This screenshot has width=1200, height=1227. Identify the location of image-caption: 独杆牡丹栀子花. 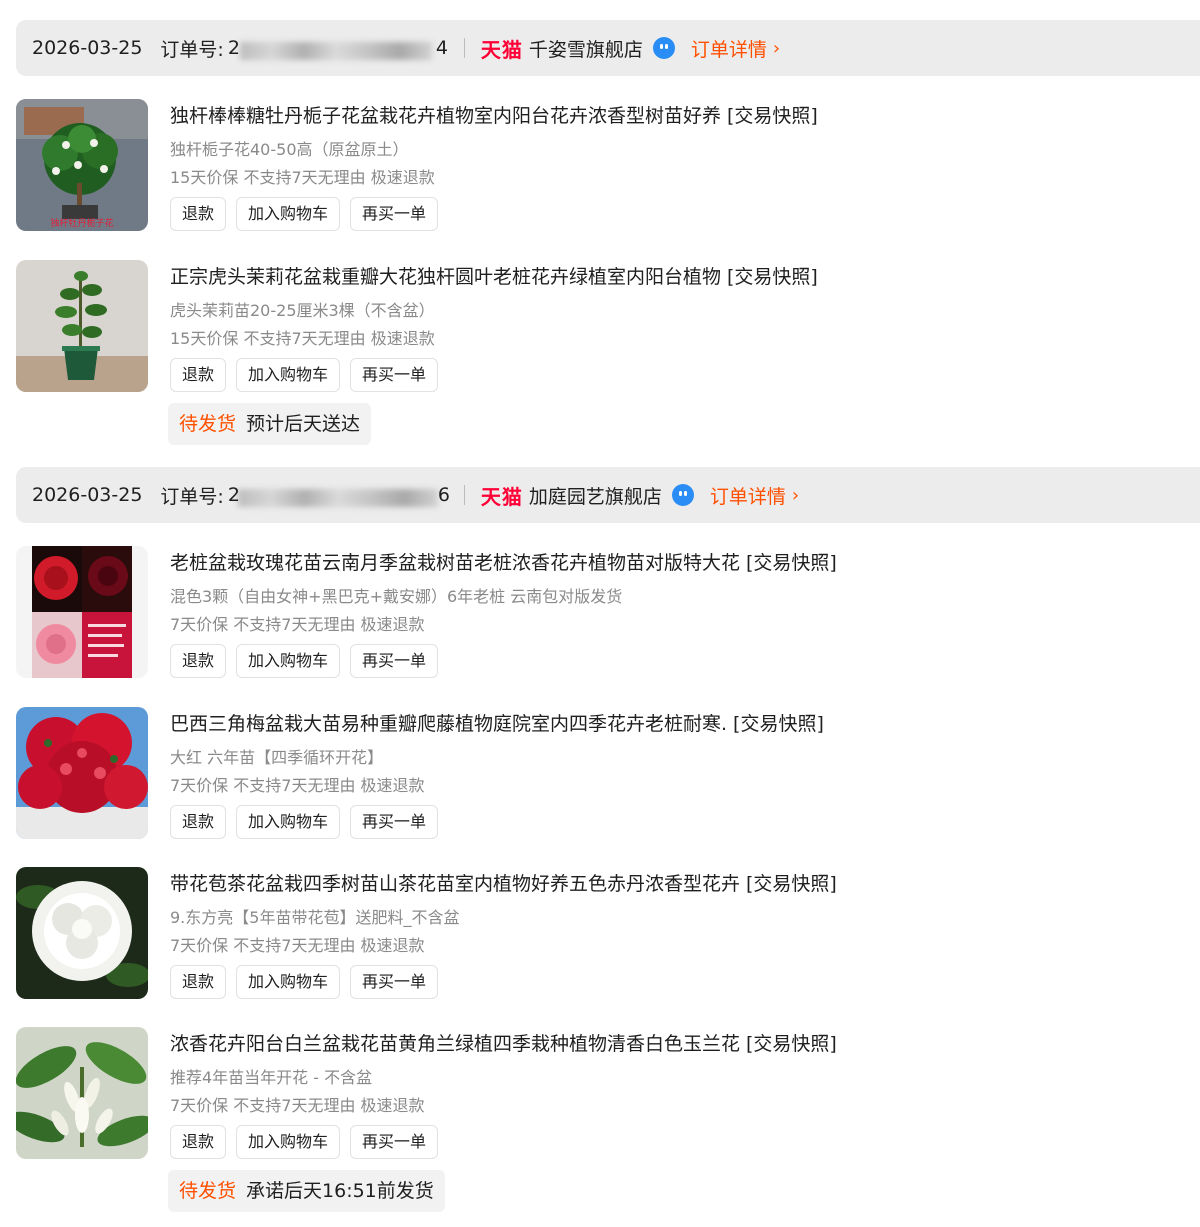
(81, 223).